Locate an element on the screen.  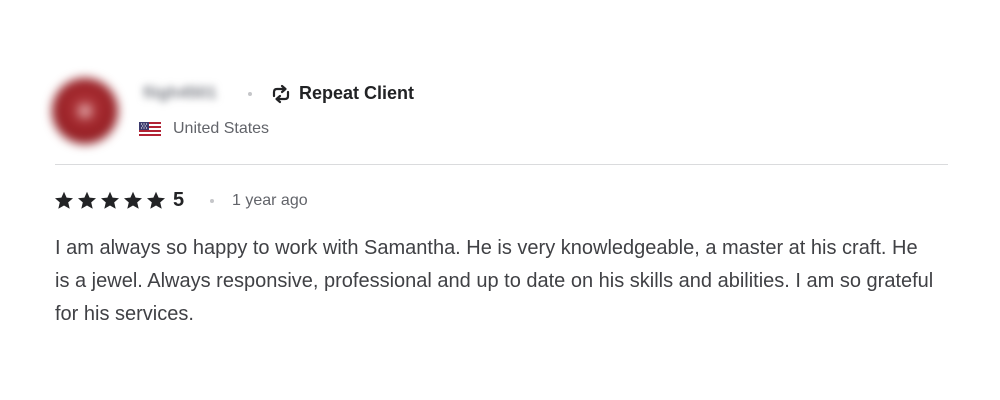
us-flag-icon is located at coordinates (150, 129).